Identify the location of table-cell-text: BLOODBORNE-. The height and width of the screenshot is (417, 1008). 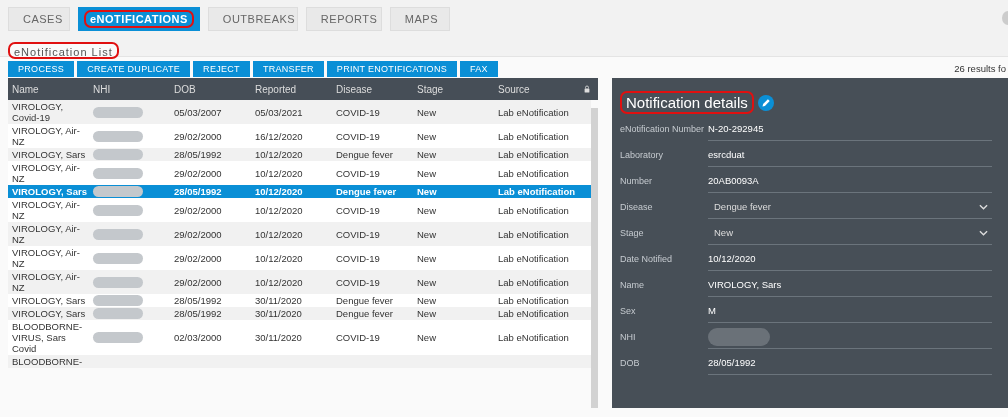
(47, 361).